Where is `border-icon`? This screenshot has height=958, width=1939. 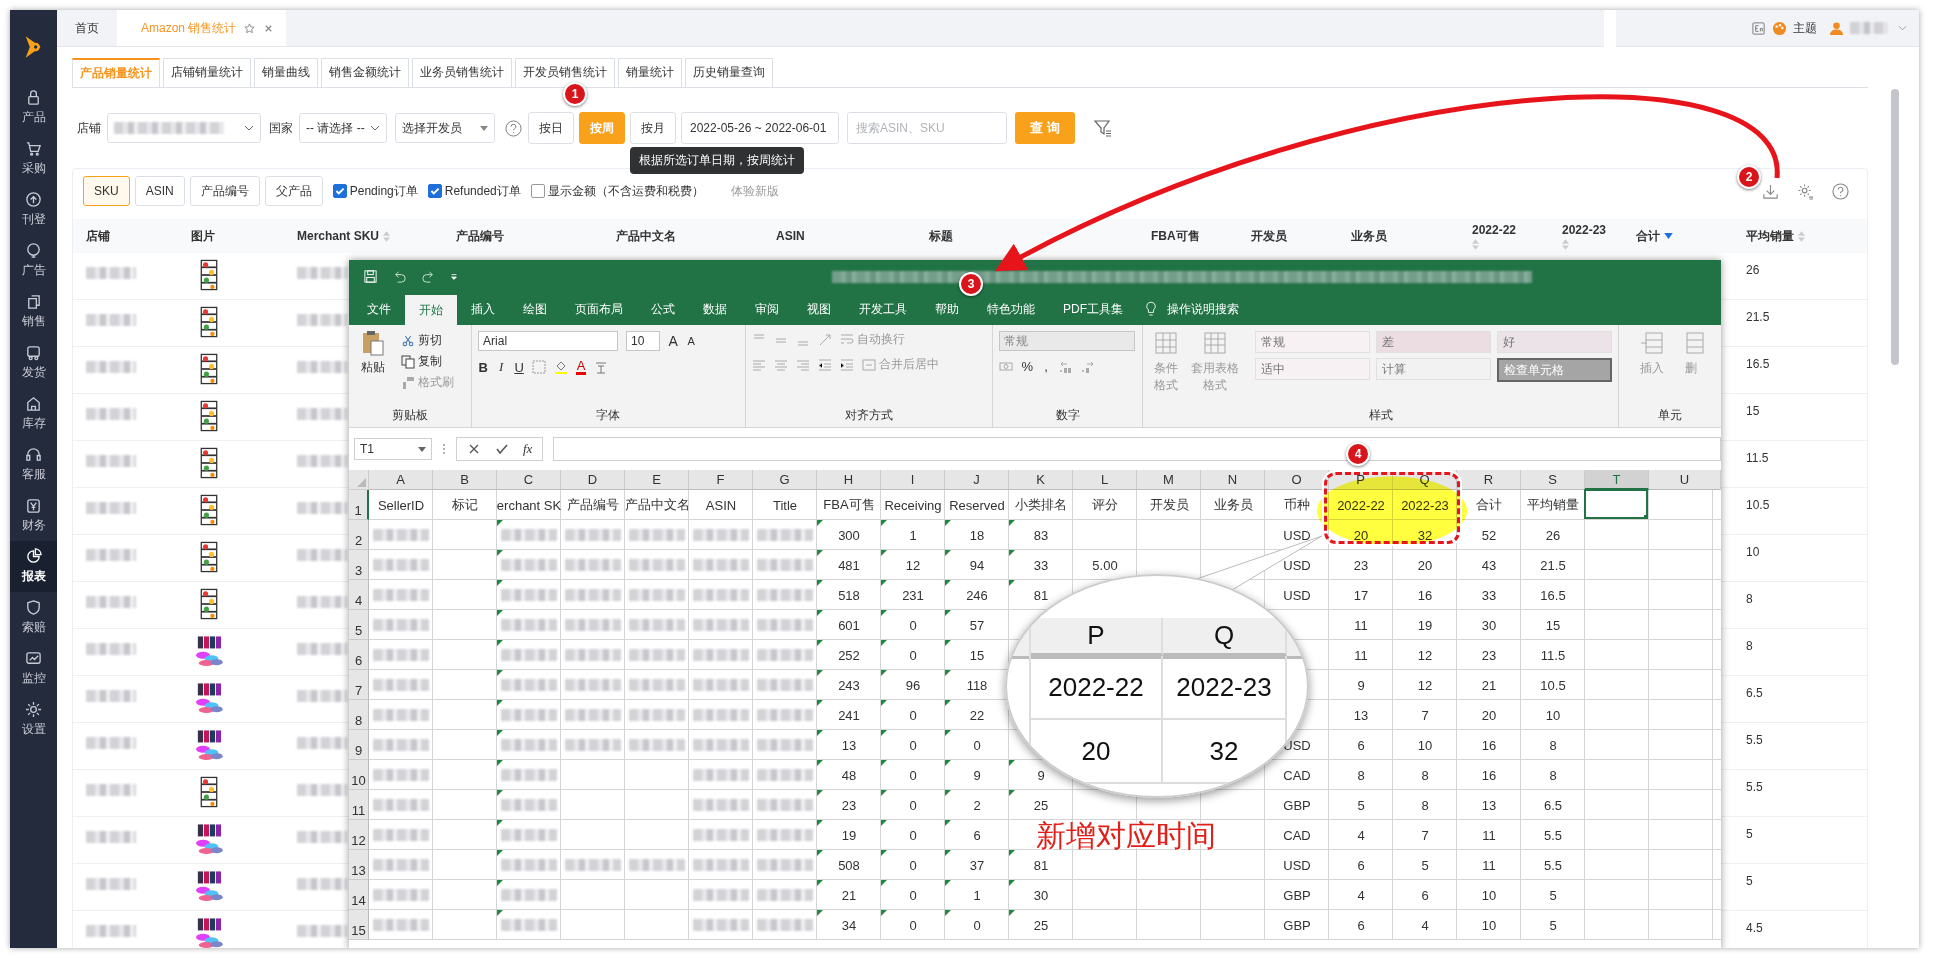
border-icon is located at coordinates (539, 367).